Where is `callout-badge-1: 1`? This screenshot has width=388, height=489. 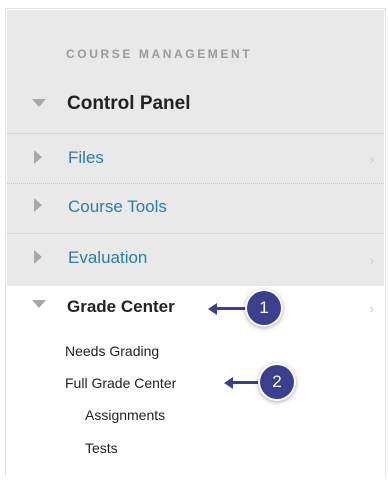 callout-badge-1: 1 is located at coordinates (264, 308).